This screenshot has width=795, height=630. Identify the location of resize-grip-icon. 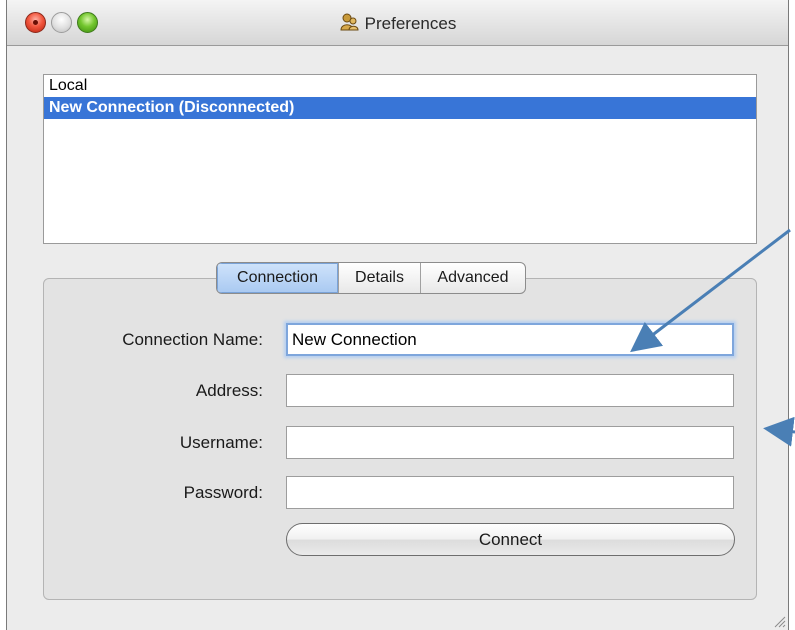
(779, 621).